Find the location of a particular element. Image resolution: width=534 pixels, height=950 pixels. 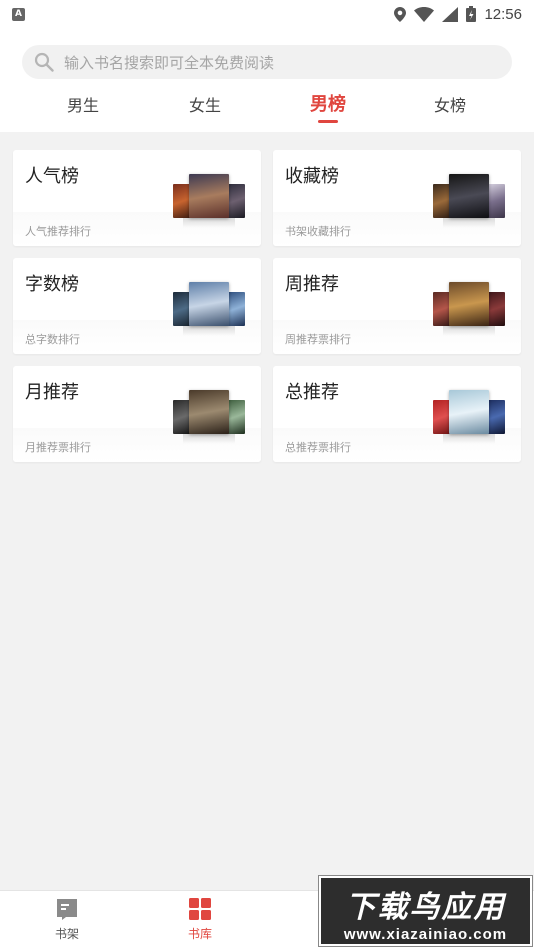

tab-girls: 女生 is located at coordinates (205, 104).